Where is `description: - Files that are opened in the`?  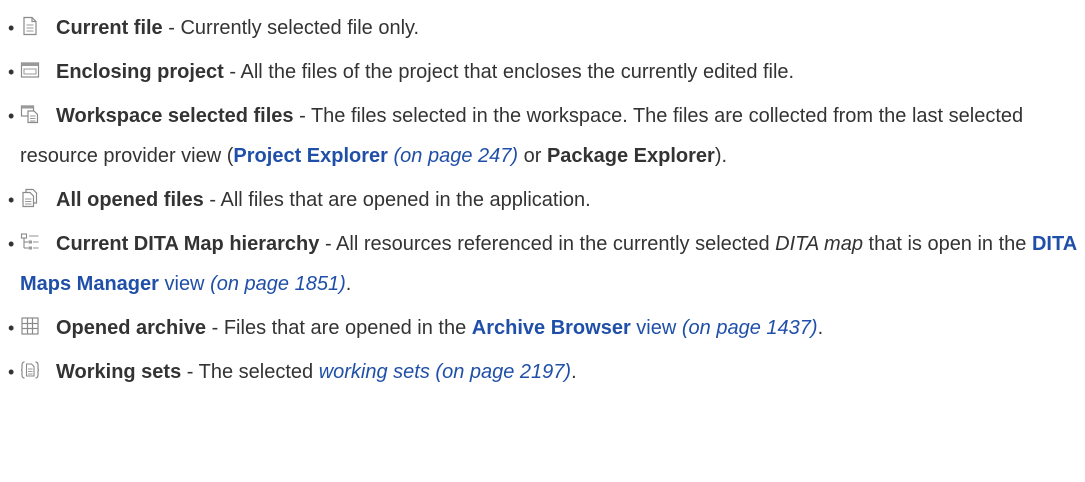
description: - Files that are opened in the is located at coordinates (339, 328).